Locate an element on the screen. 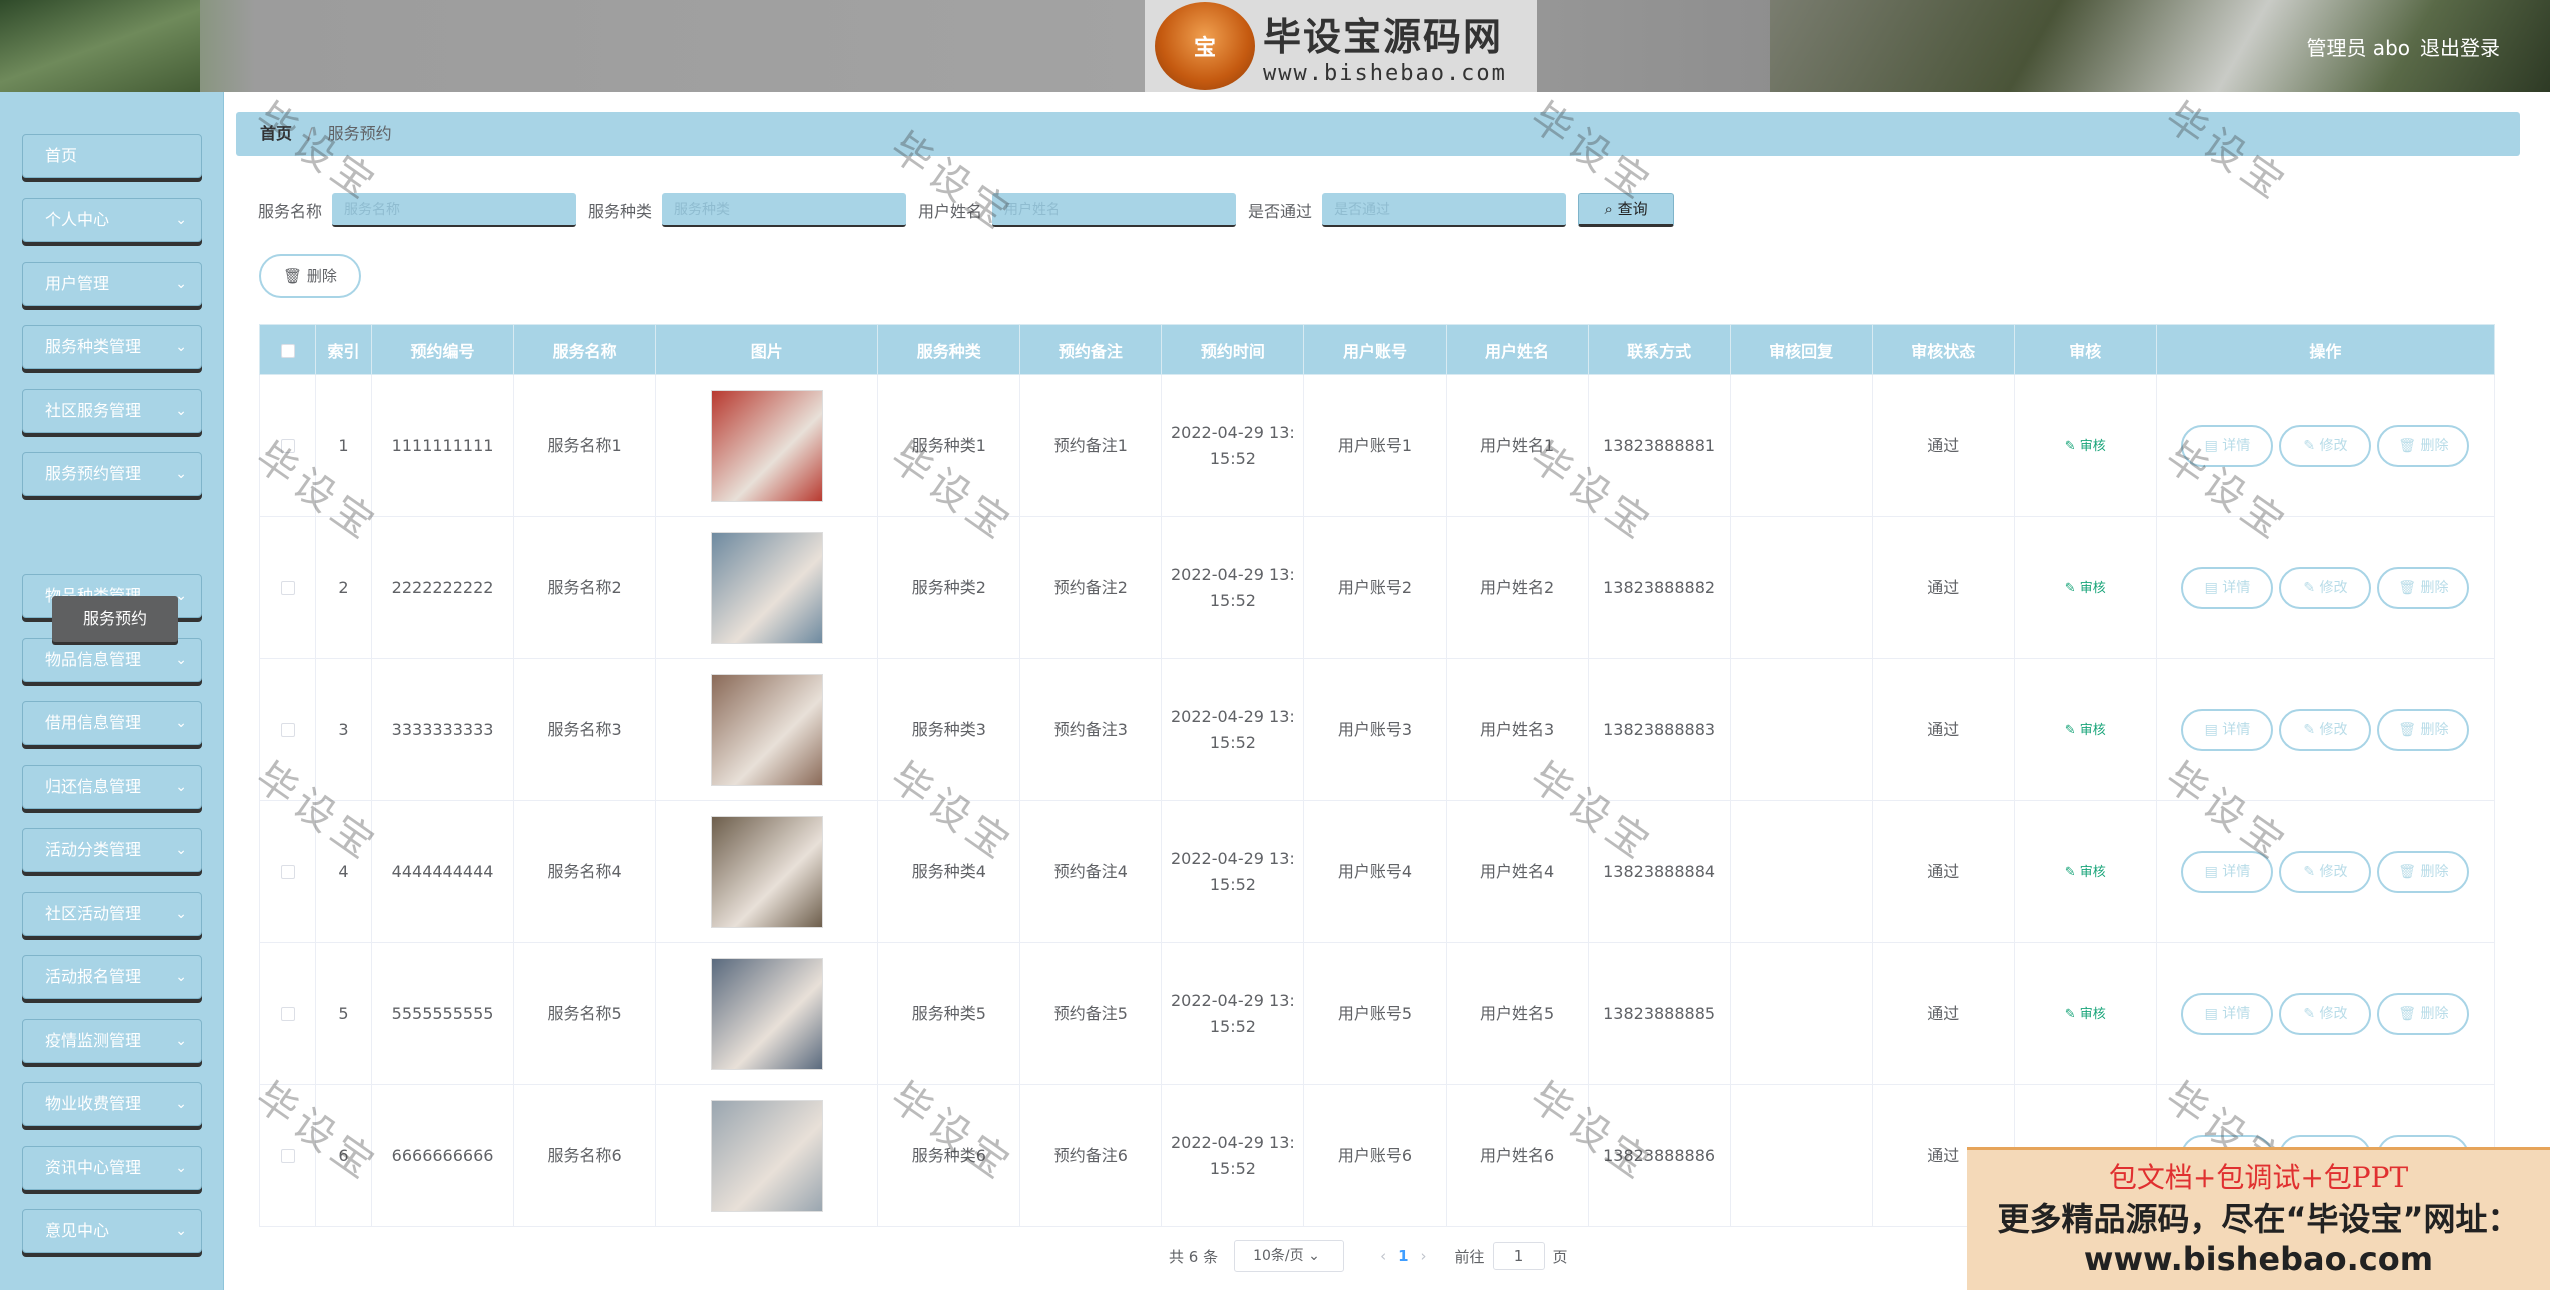  service-type-input: 服务种类 is located at coordinates (784, 210).